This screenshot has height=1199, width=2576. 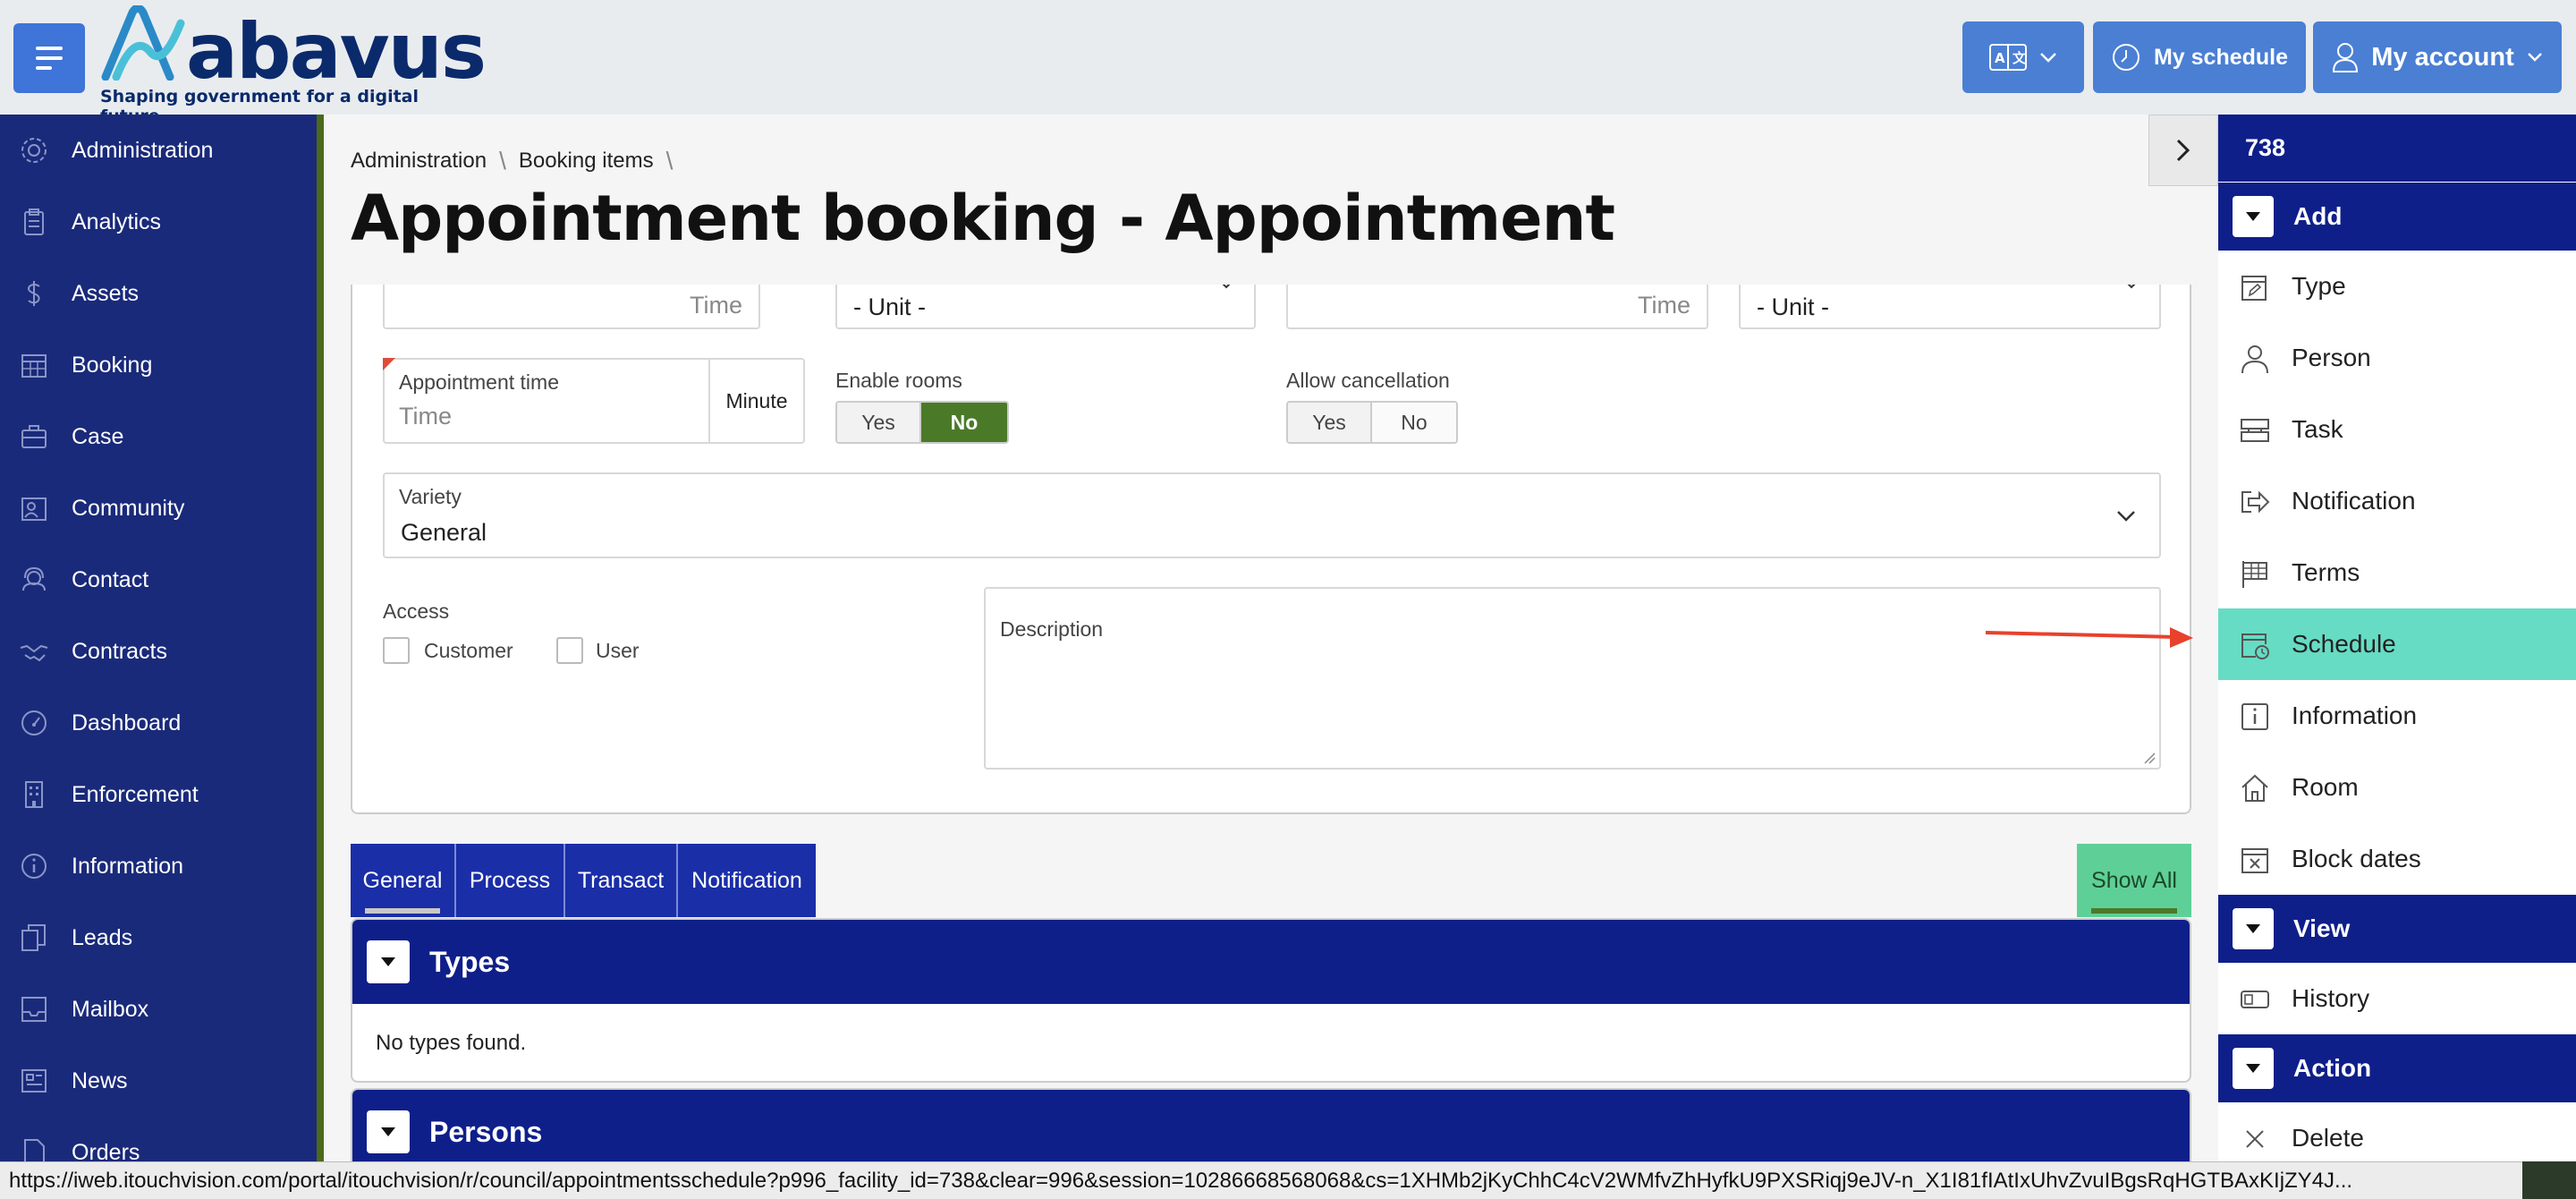 I want to click on show-all-button: Show All, so click(x=2134, y=880).